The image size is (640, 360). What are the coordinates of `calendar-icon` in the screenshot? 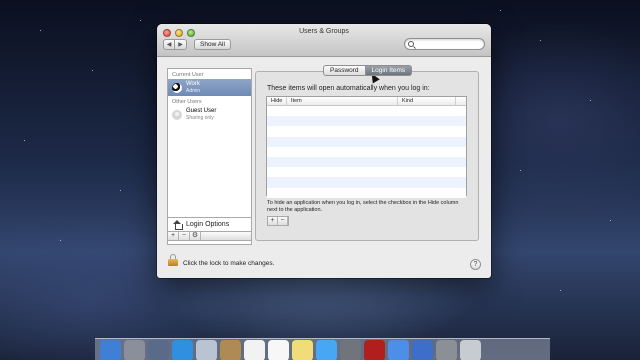 It's located at (254, 350).